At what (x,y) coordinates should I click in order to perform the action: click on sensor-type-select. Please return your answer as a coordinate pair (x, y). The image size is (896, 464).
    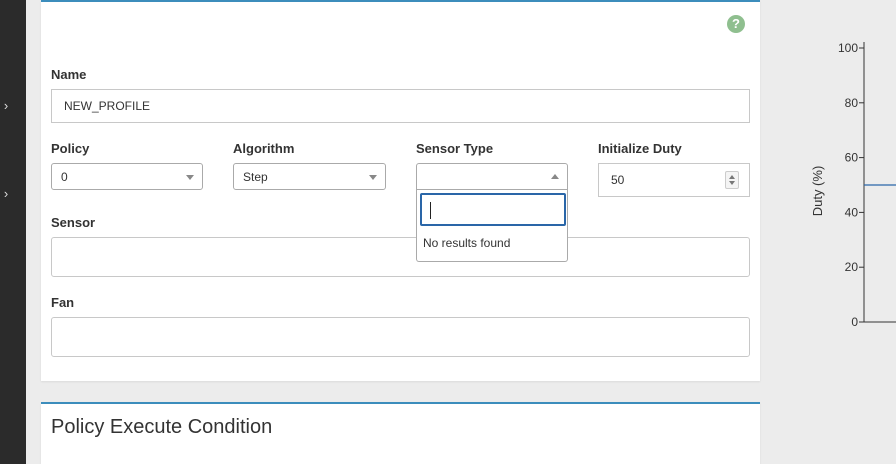
    Looking at the image, I should click on (492, 176).